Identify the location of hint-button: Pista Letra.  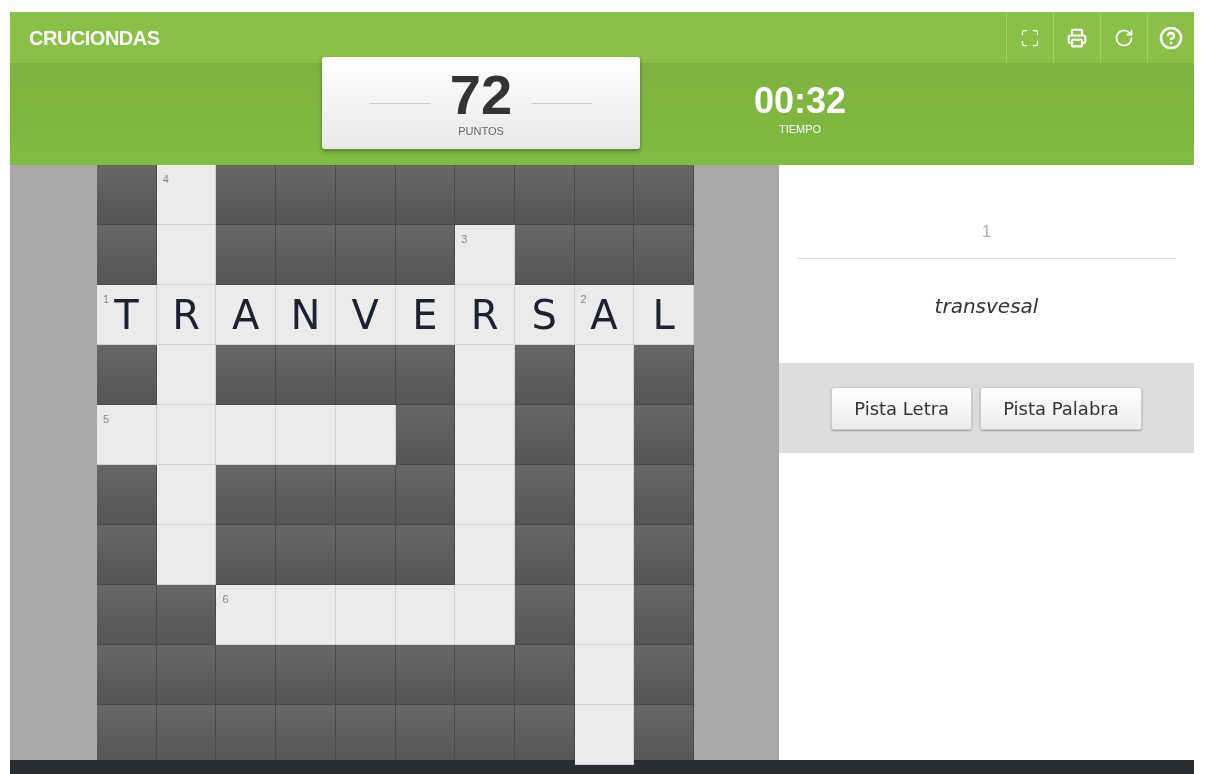
(902, 408).